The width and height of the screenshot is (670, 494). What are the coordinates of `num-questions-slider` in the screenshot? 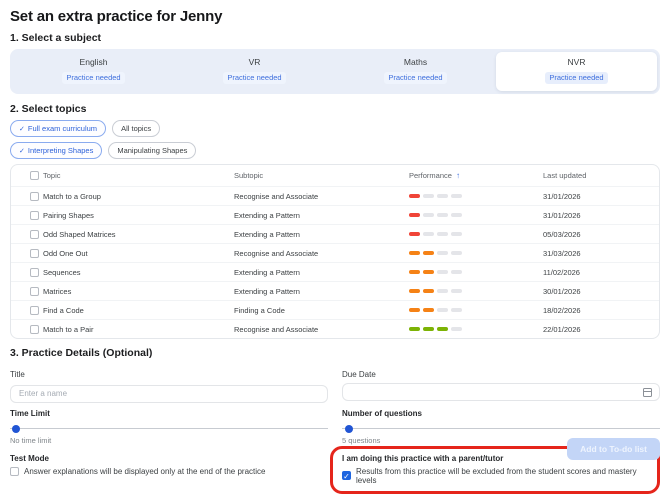 It's located at (501, 428).